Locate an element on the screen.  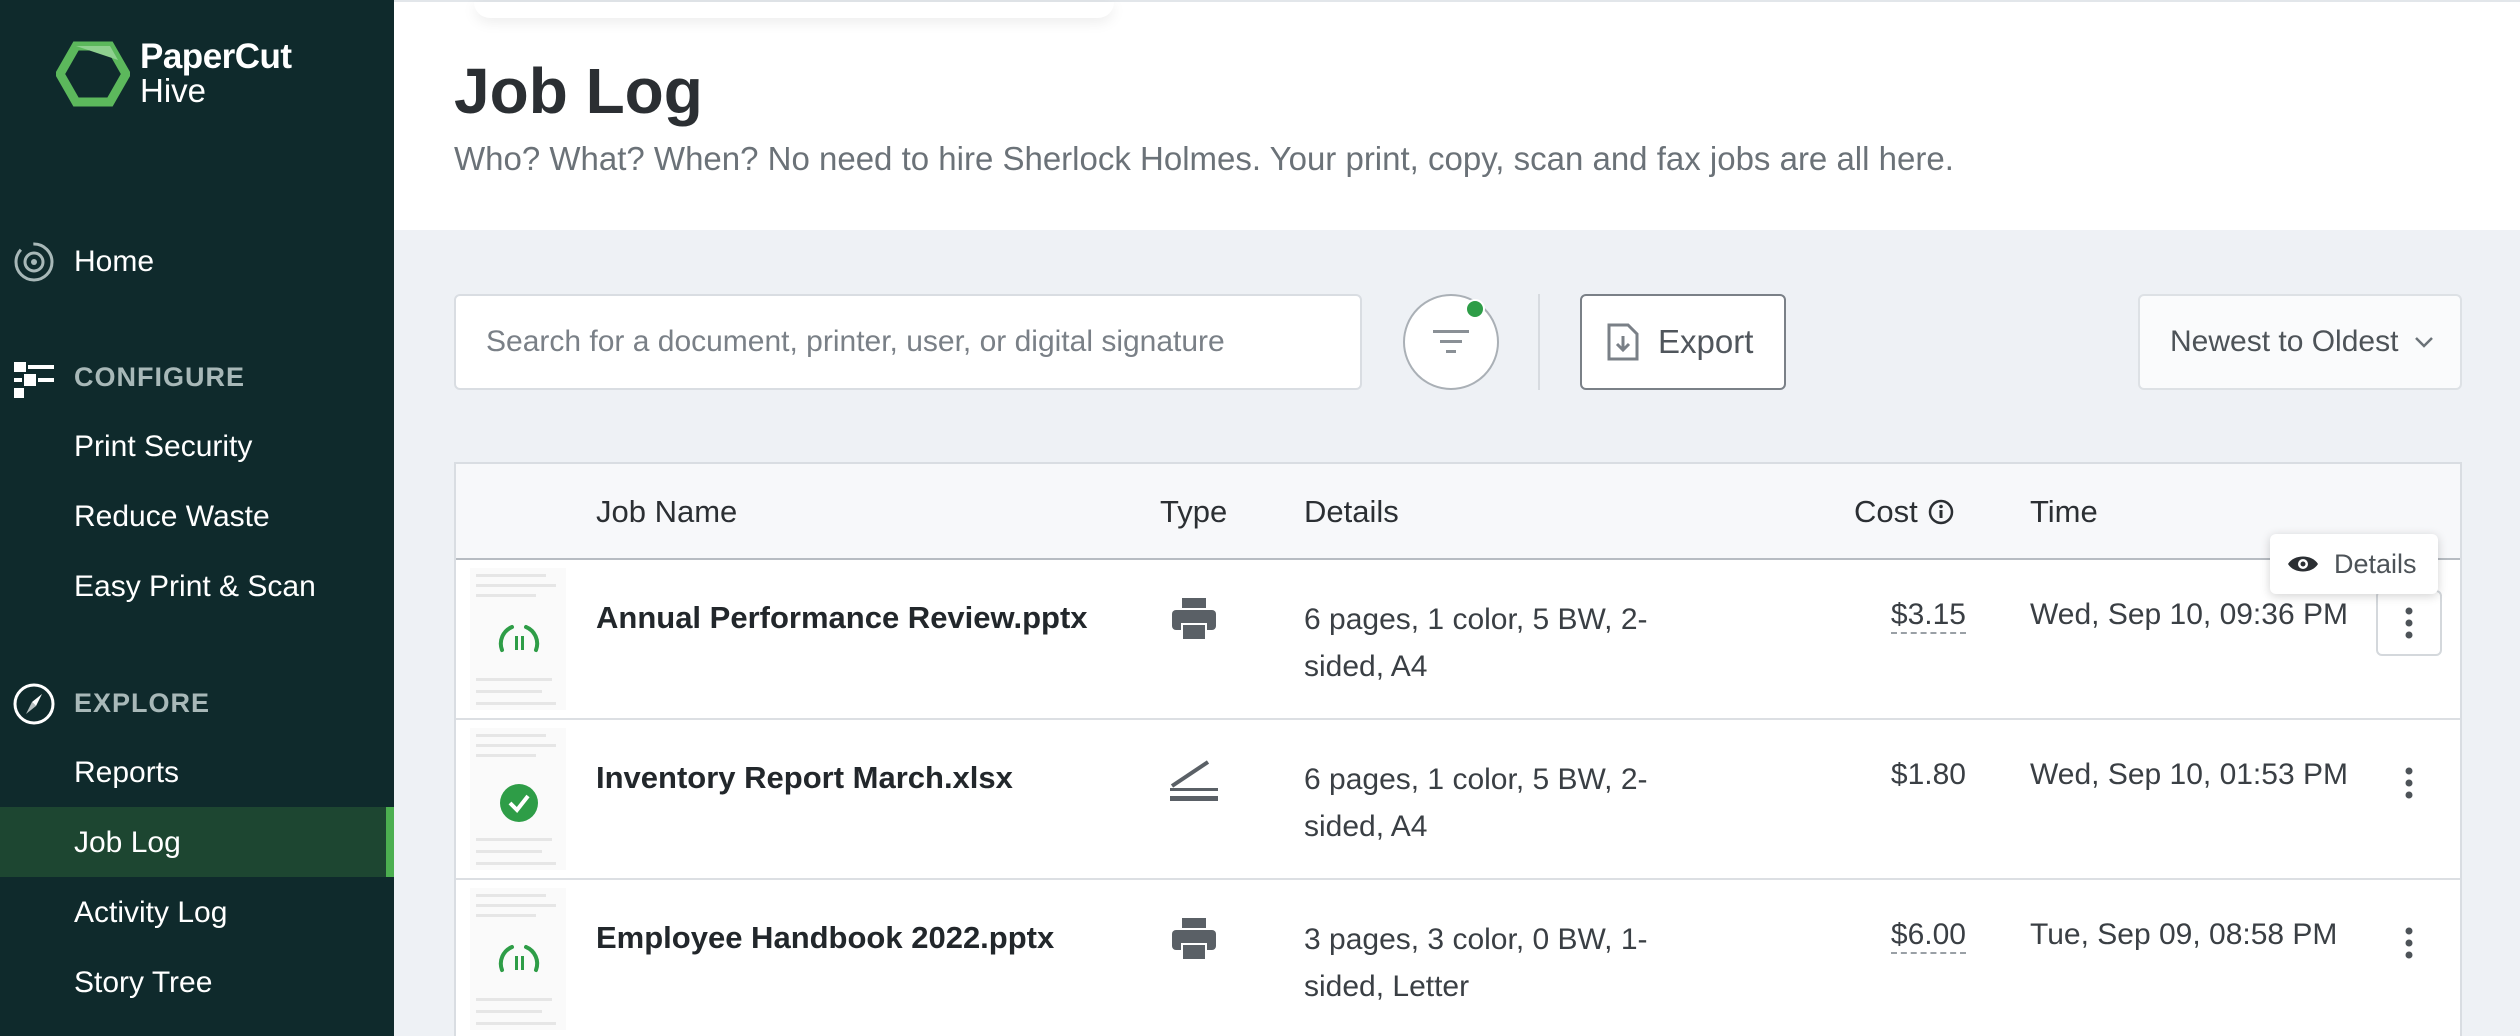
brand-product: Hive is located at coordinates (173, 90).